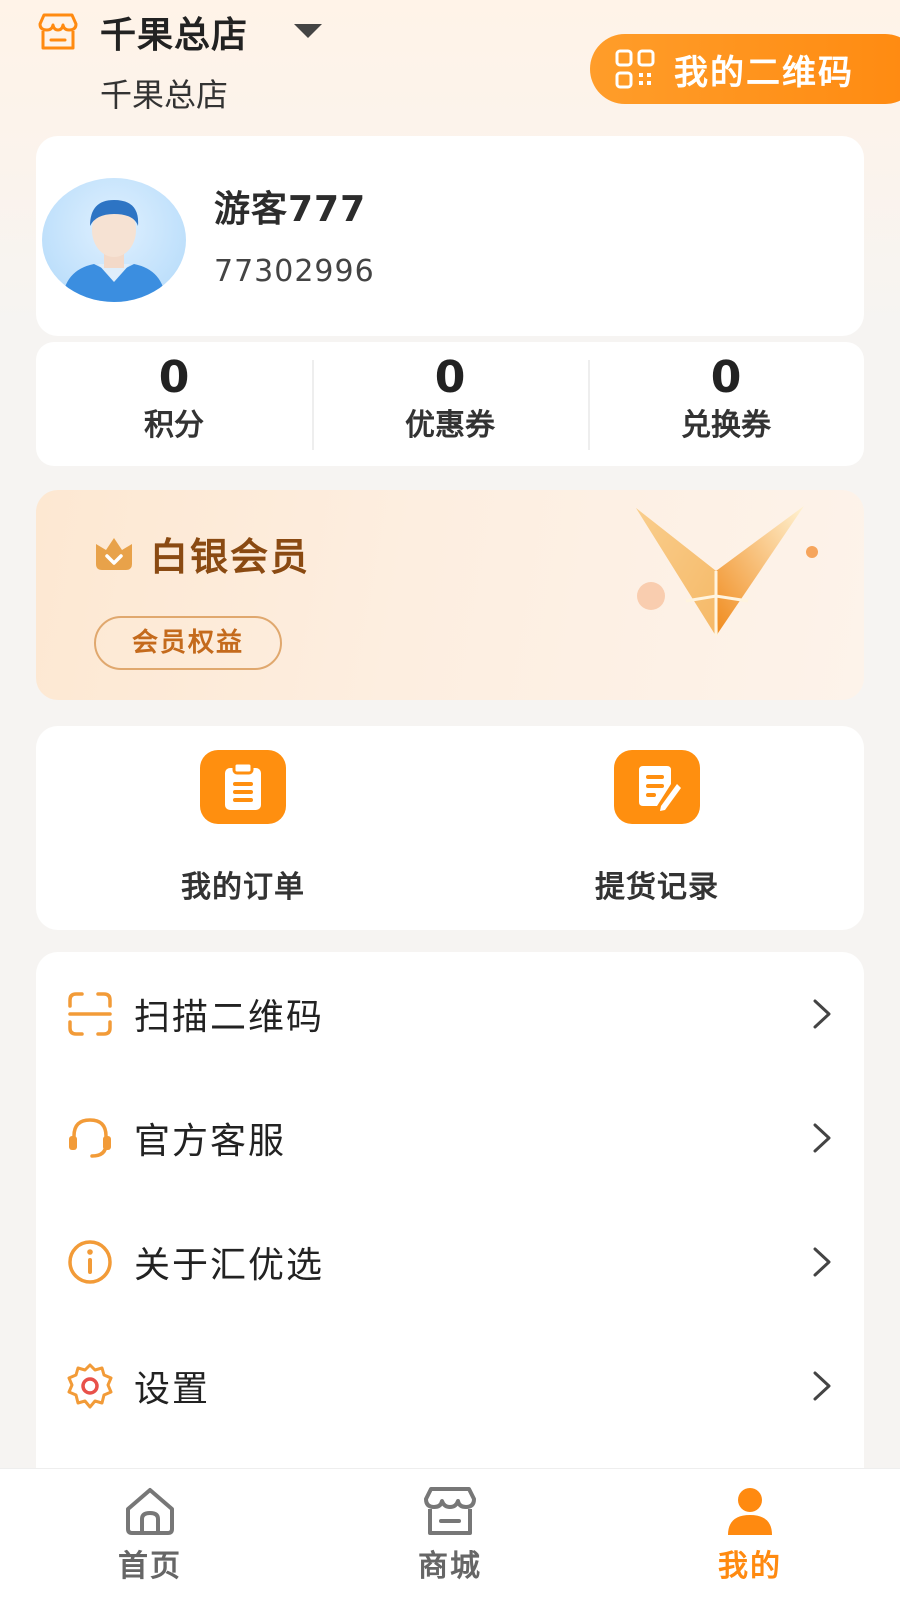  I want to click on nav-shop: 商城, so click(450, 1534).